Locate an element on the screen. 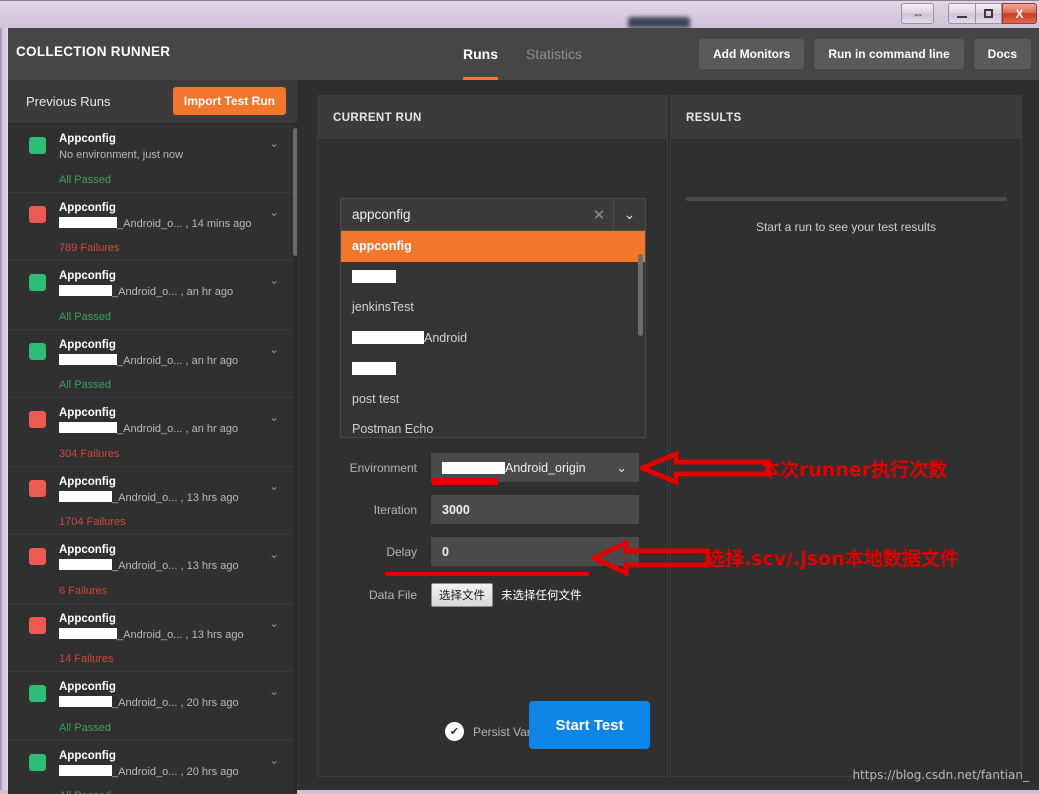 This screenshot has height=794, width=1039. menu-scrollbar-thumb is located at coordinates (640, 295).